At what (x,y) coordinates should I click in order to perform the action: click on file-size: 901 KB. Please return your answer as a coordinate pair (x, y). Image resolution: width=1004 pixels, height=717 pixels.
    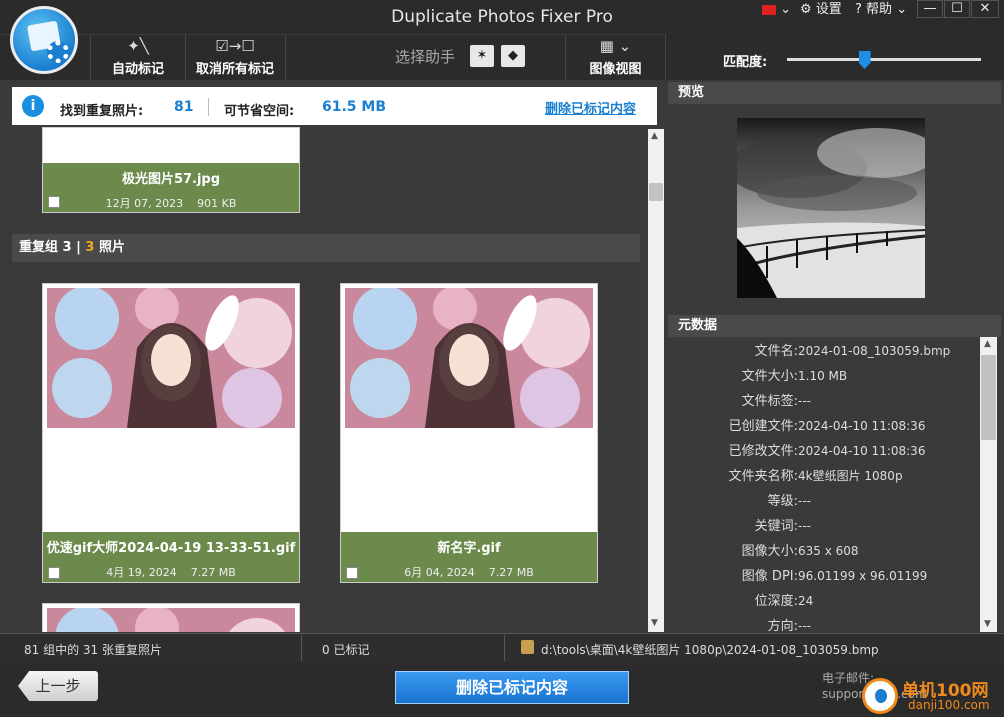
    Looking at the image, I should click on (217, 203).